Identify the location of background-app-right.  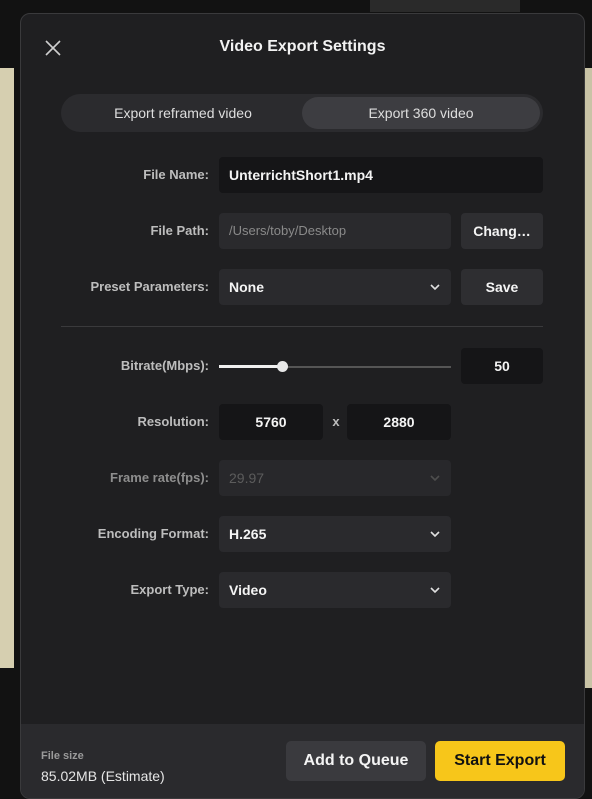
(588, 378).